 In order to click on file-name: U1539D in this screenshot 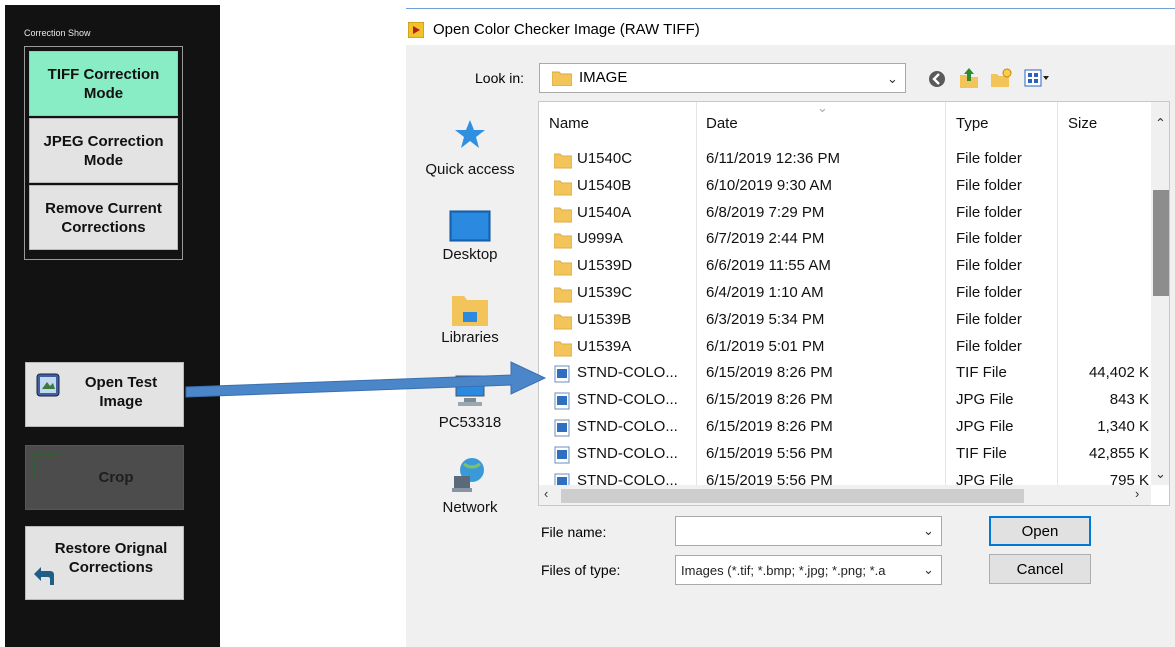, I will do `click(605, 266)`.